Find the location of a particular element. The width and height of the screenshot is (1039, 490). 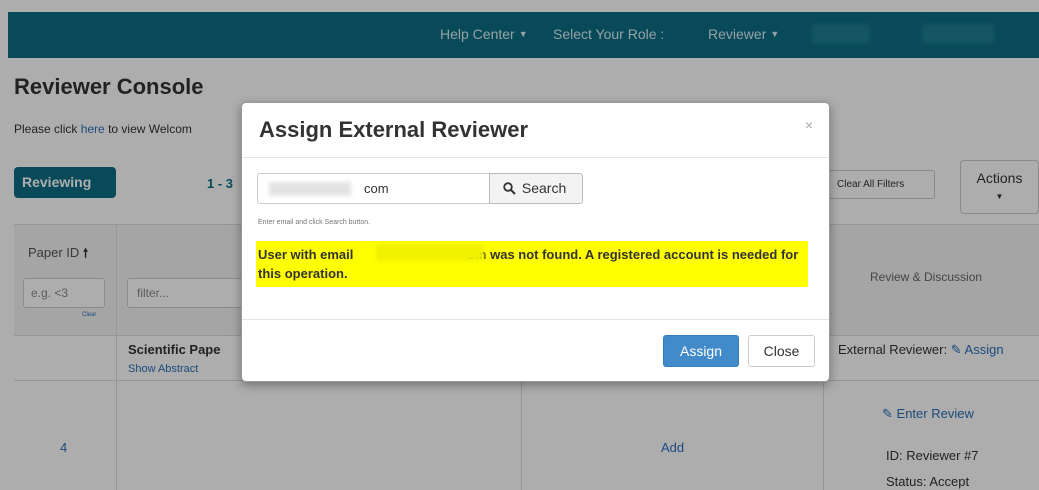

search-icon is located at coordinates (509, 188).